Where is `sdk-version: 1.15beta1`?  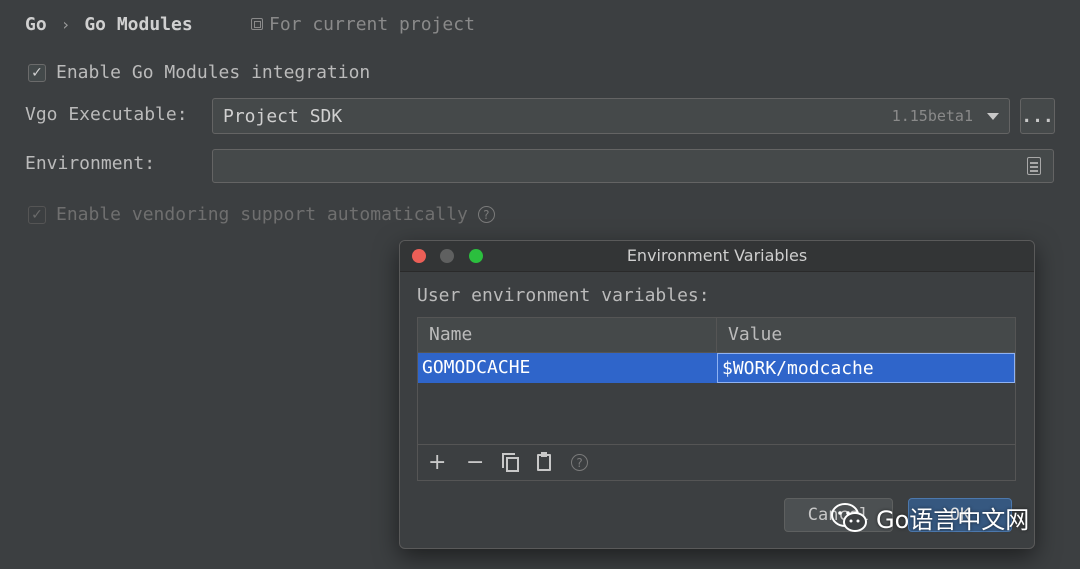 sdk-version: 1.15beta1 is located at coordinates (932, 116).